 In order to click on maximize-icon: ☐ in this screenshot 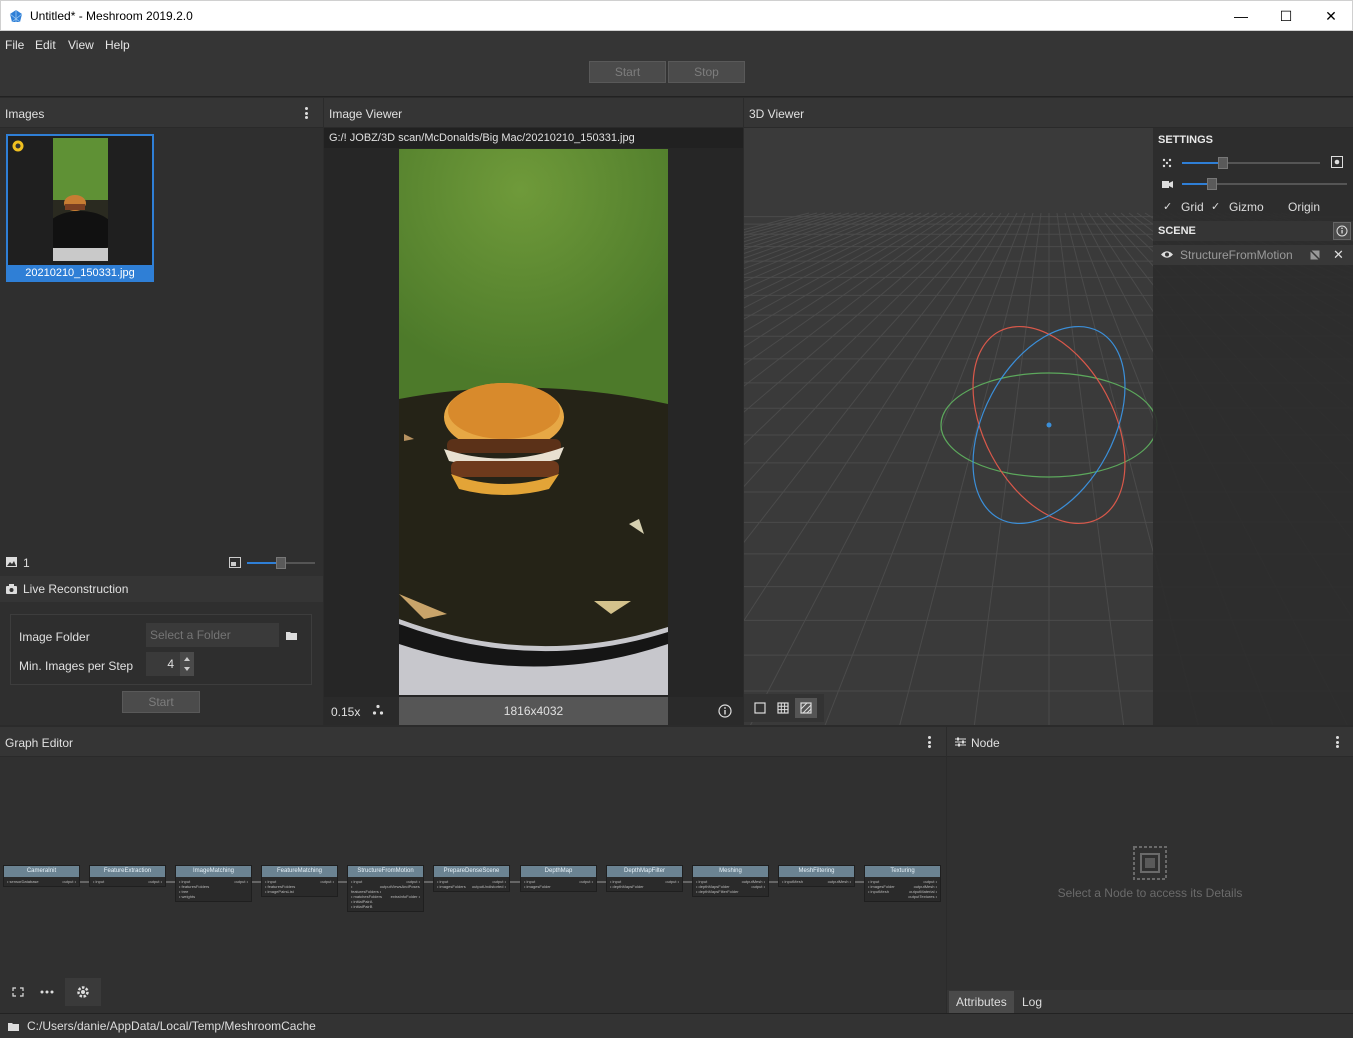, I will do `click(1286, 15)`.